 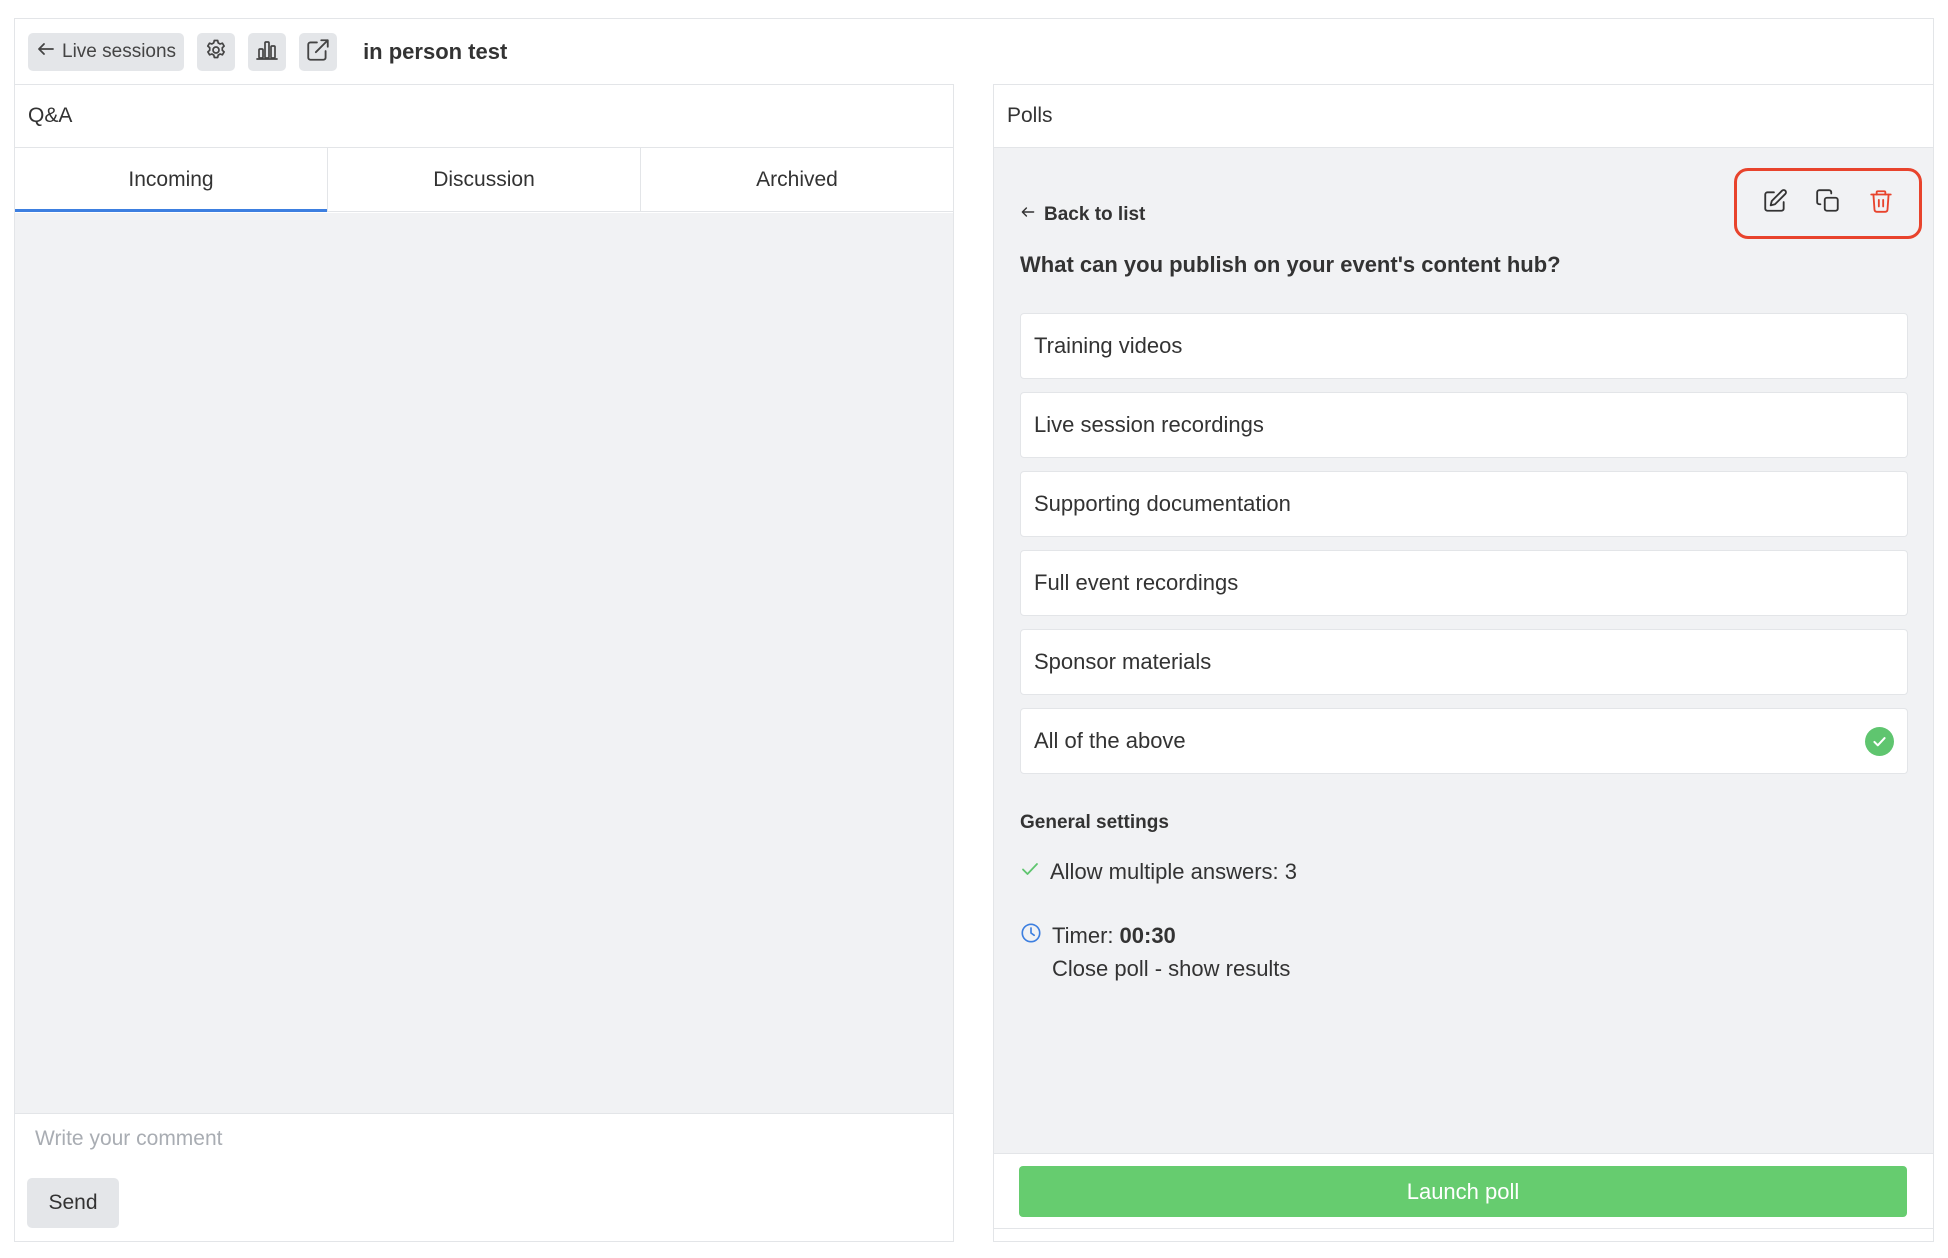 What do you see at coordinates (1083, 935) in the screenshot?
I see `timer-label: Timer:` at bounding box center [1083, 935].